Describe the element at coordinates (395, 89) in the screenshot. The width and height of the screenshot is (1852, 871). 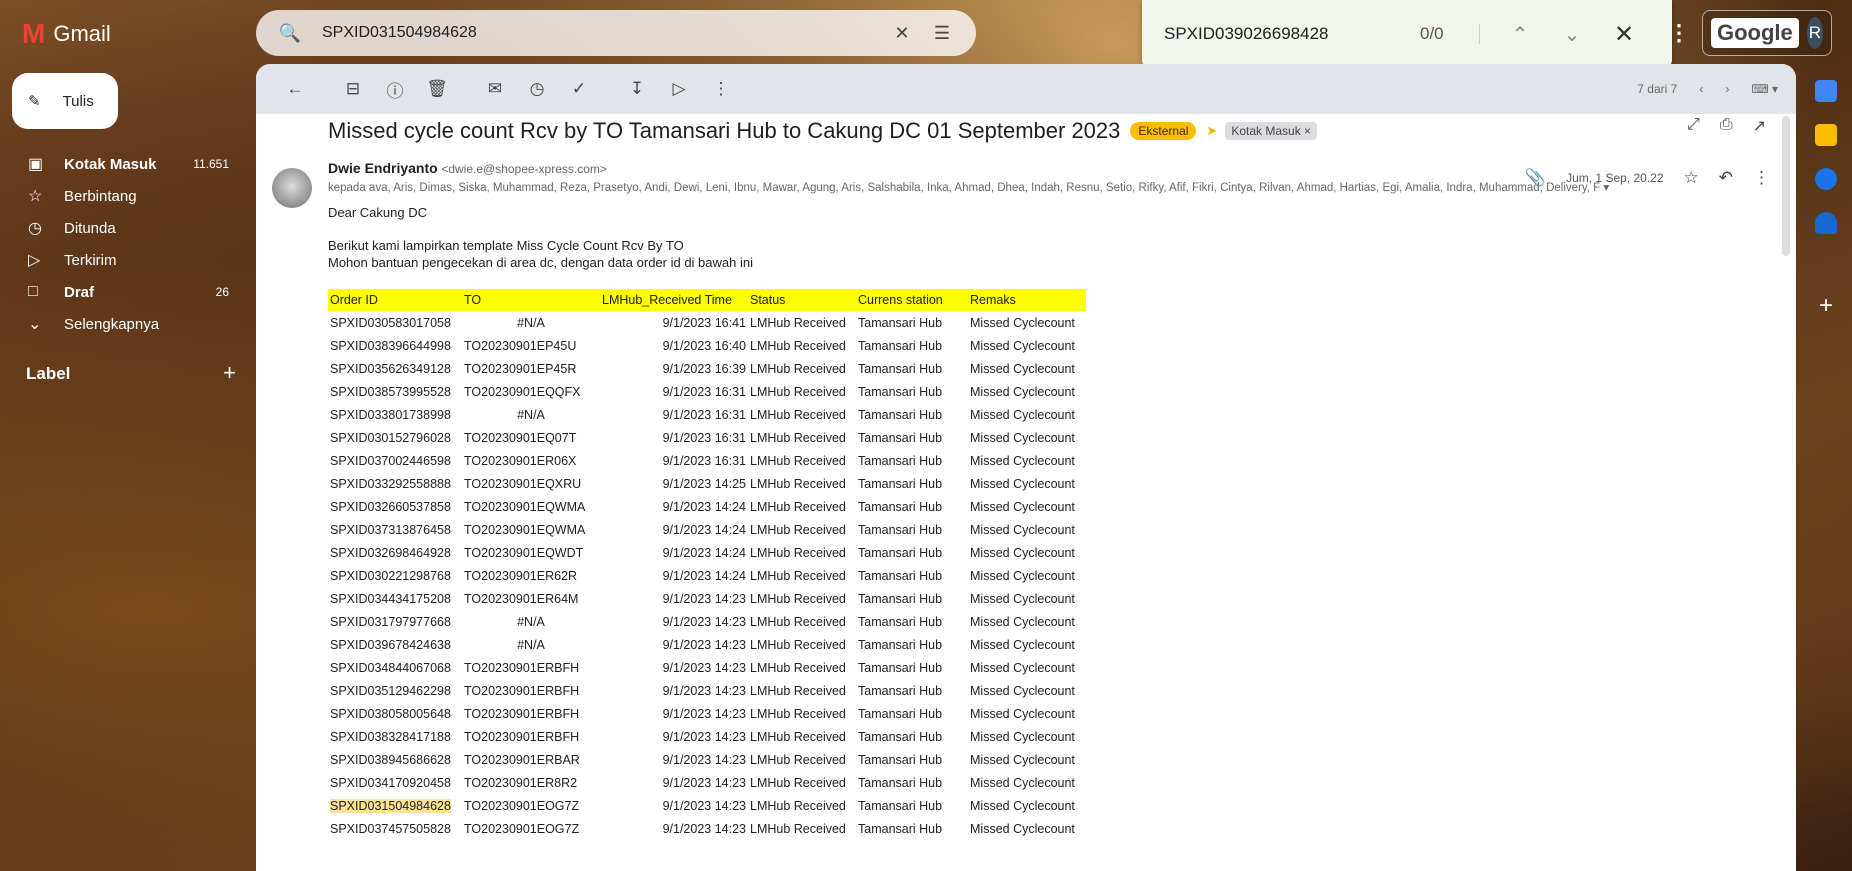
I see `report-spam-icon: ⓘ` at that location.